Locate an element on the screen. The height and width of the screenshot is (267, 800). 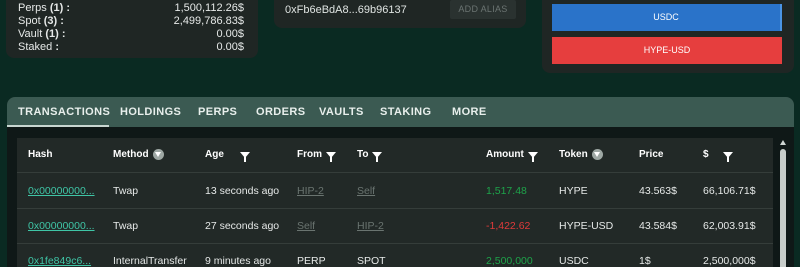
tab-orders: ORDERS is located at coordinates (280, 112).